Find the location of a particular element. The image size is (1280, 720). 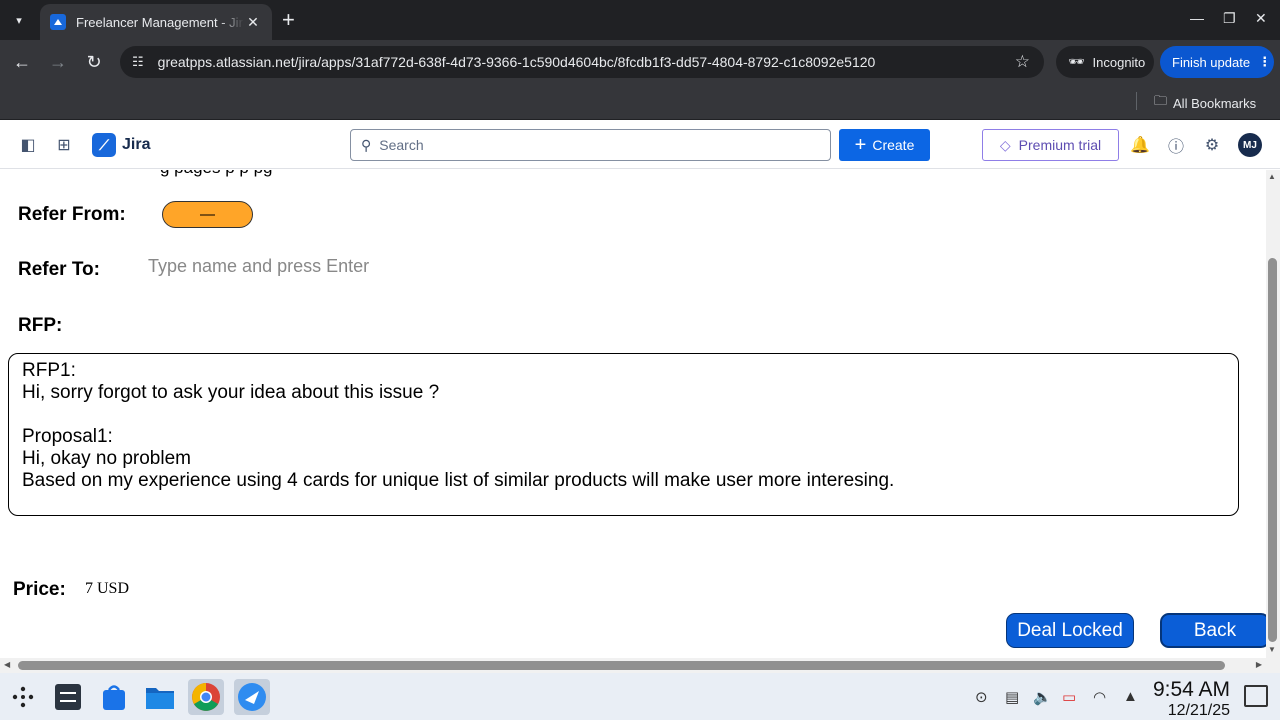

premium-trial-button: ◇ Premium trial is located at coordinates (1050, 145).